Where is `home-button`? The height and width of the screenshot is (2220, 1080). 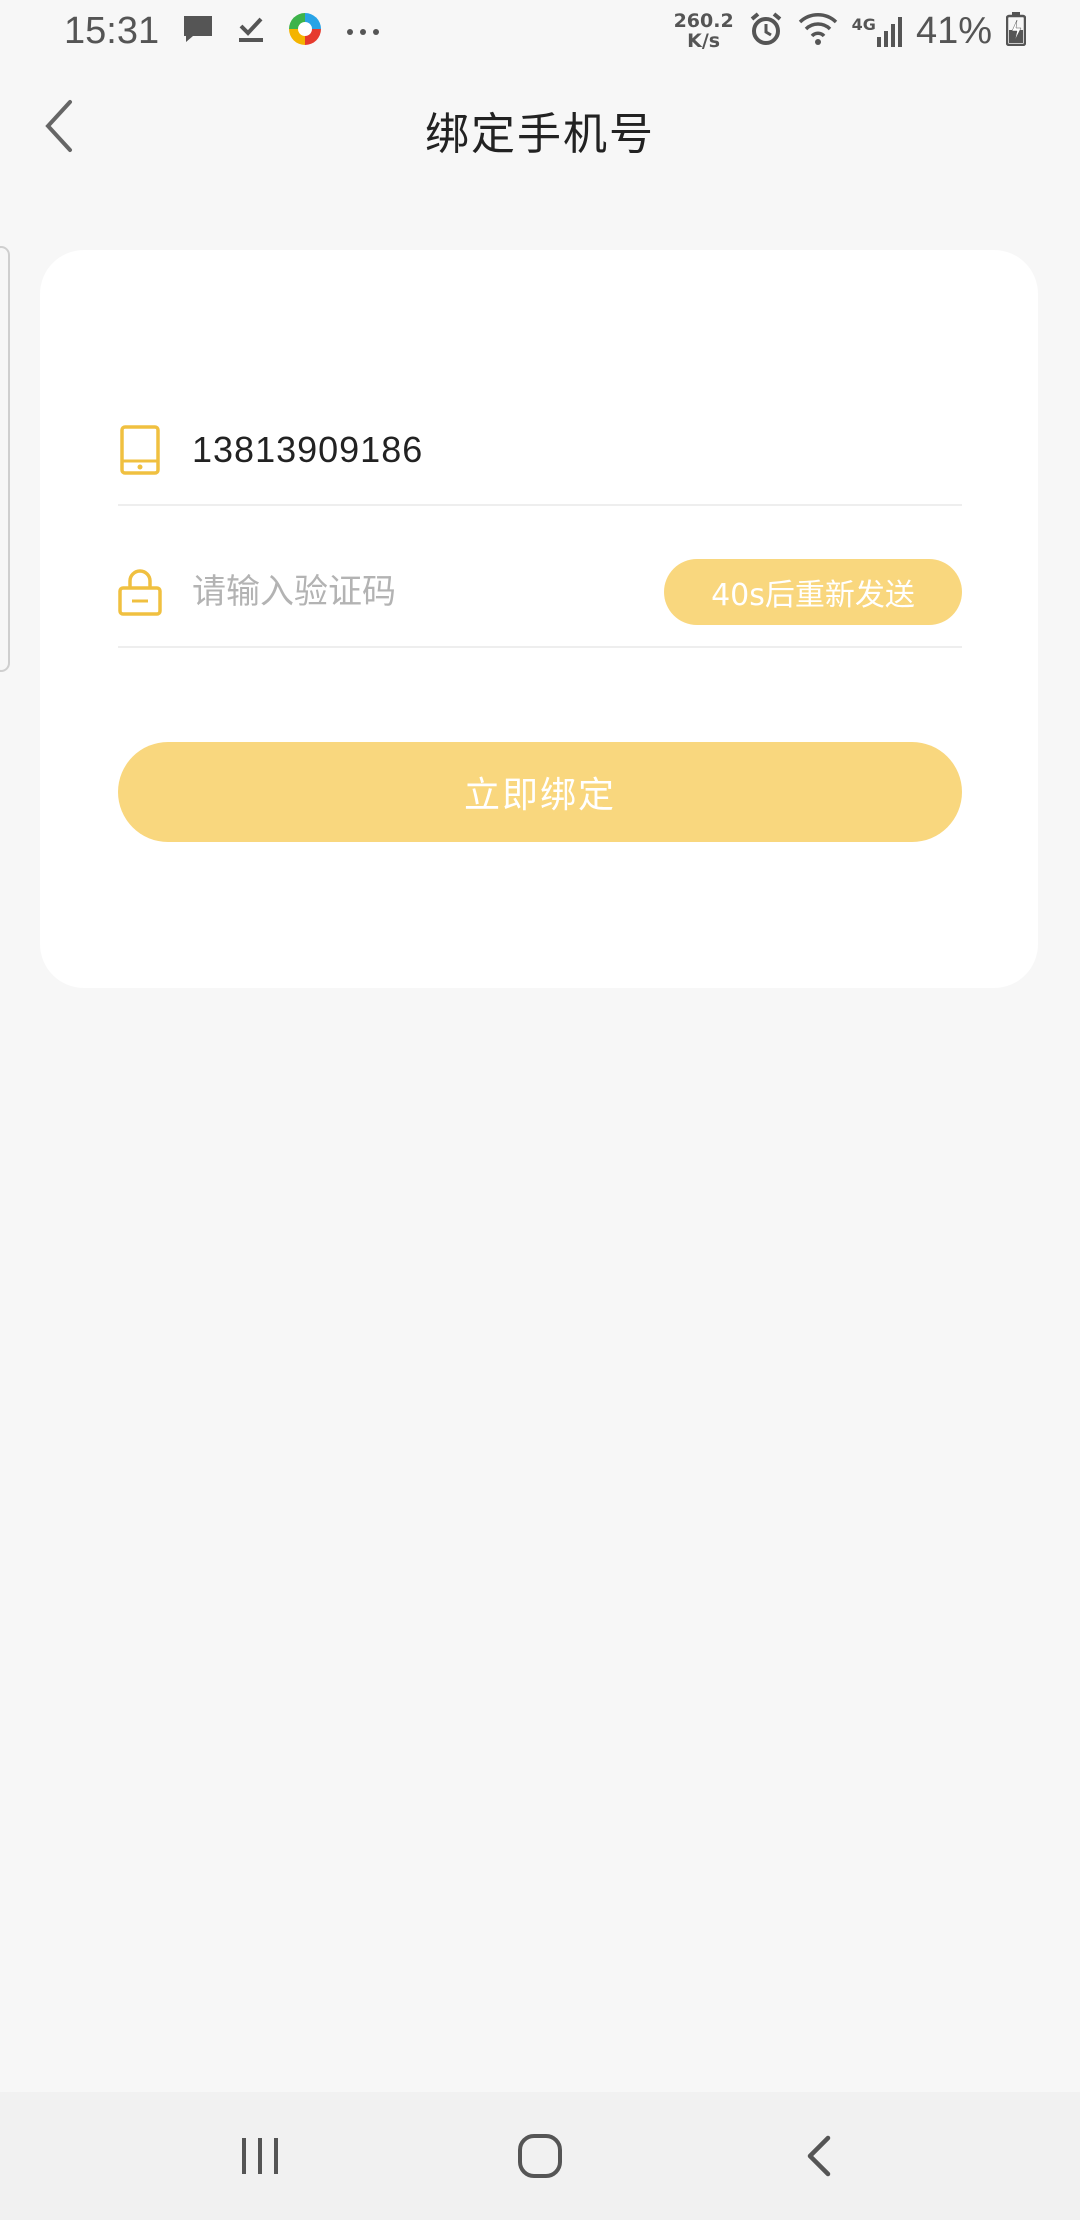 home-button is located at coordinates (540, 2156).